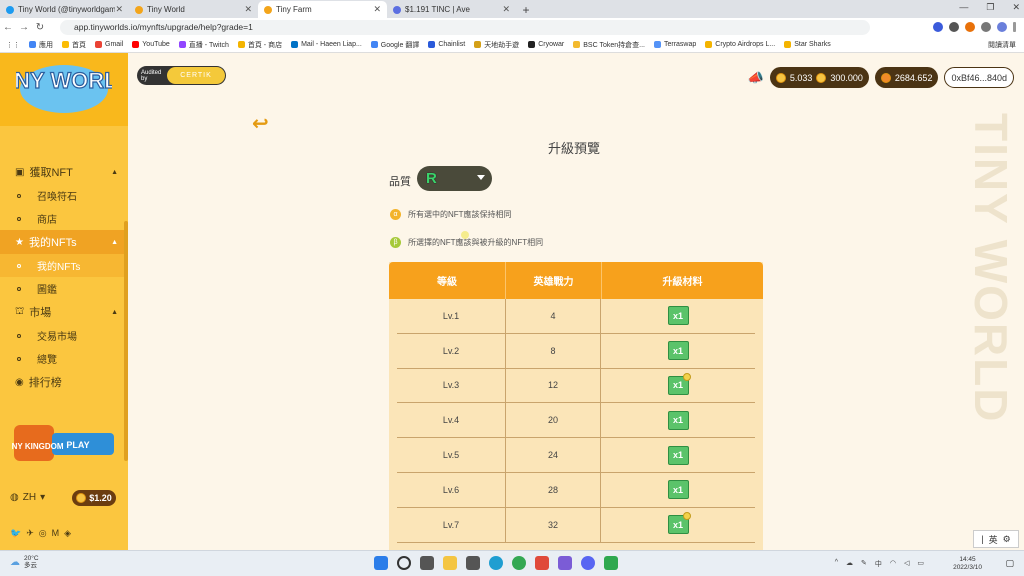  Describe the element at coordinates (31, 558) in the screenshot. I see `weather-temp: 20°C` at that location.